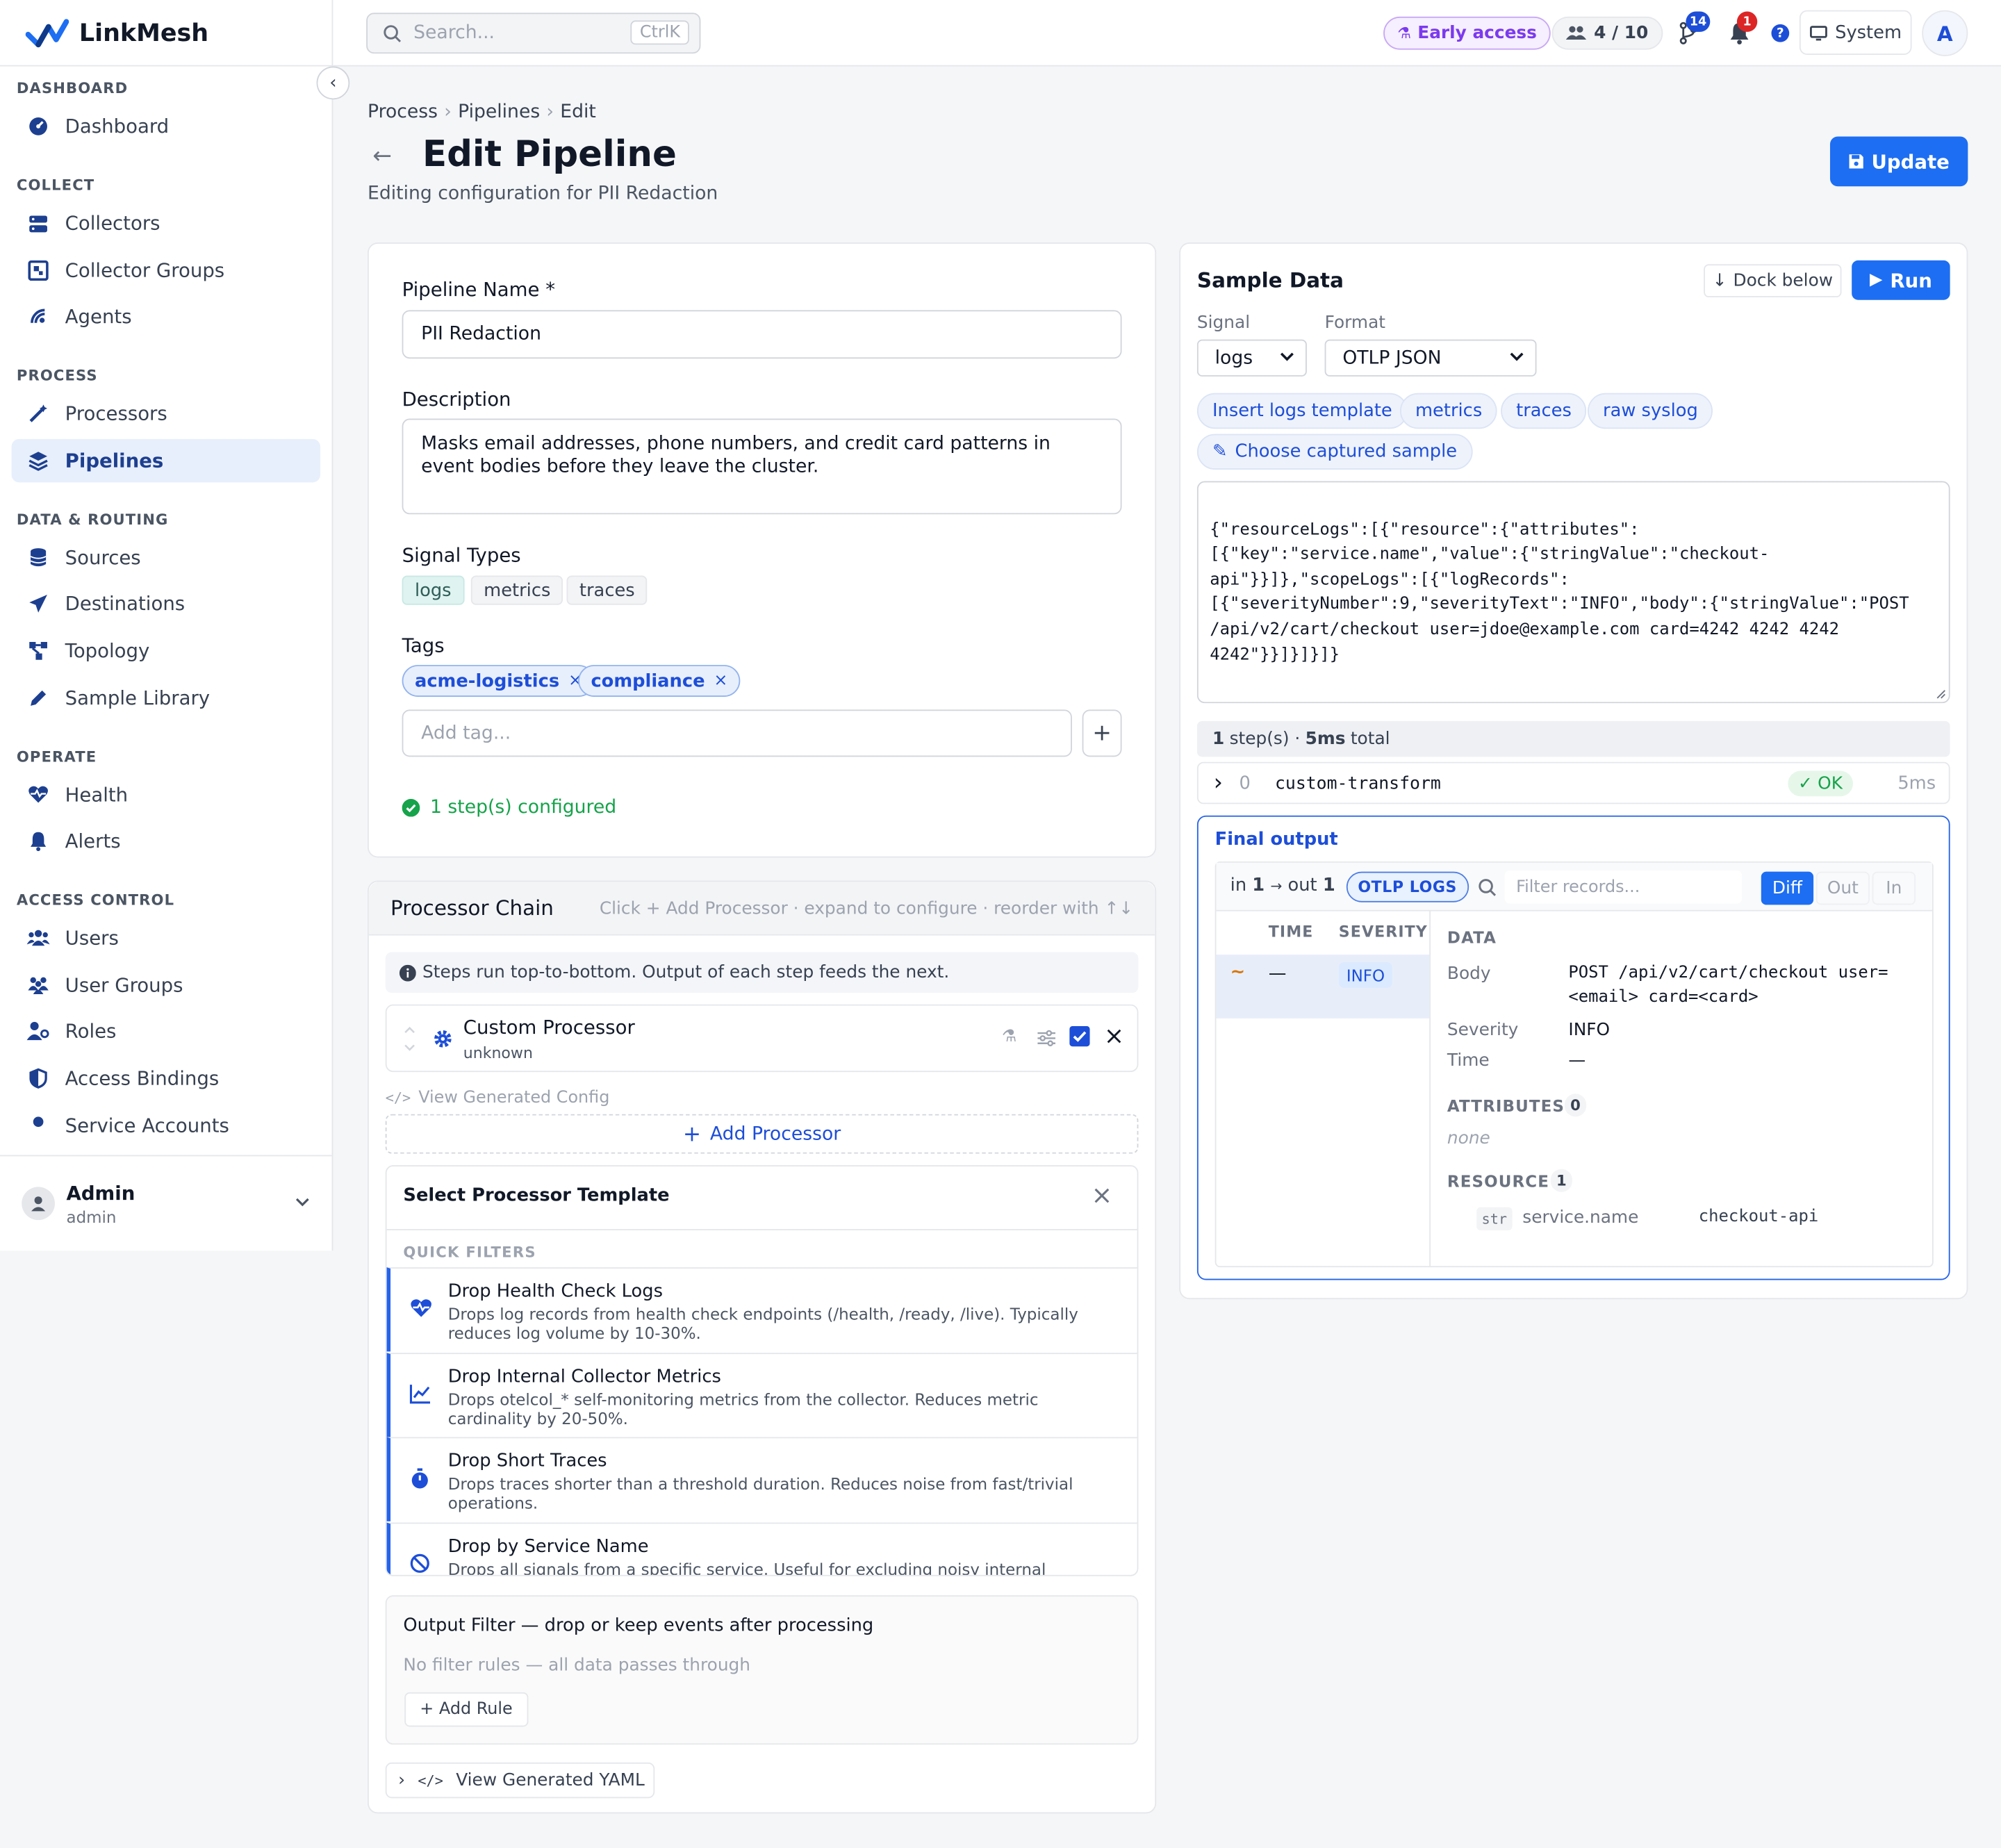 The width and height of the screenshot is (2001, 1848). Describe the element at coordinates (762, 1229) in the screenshot. I see `divider` at that location.